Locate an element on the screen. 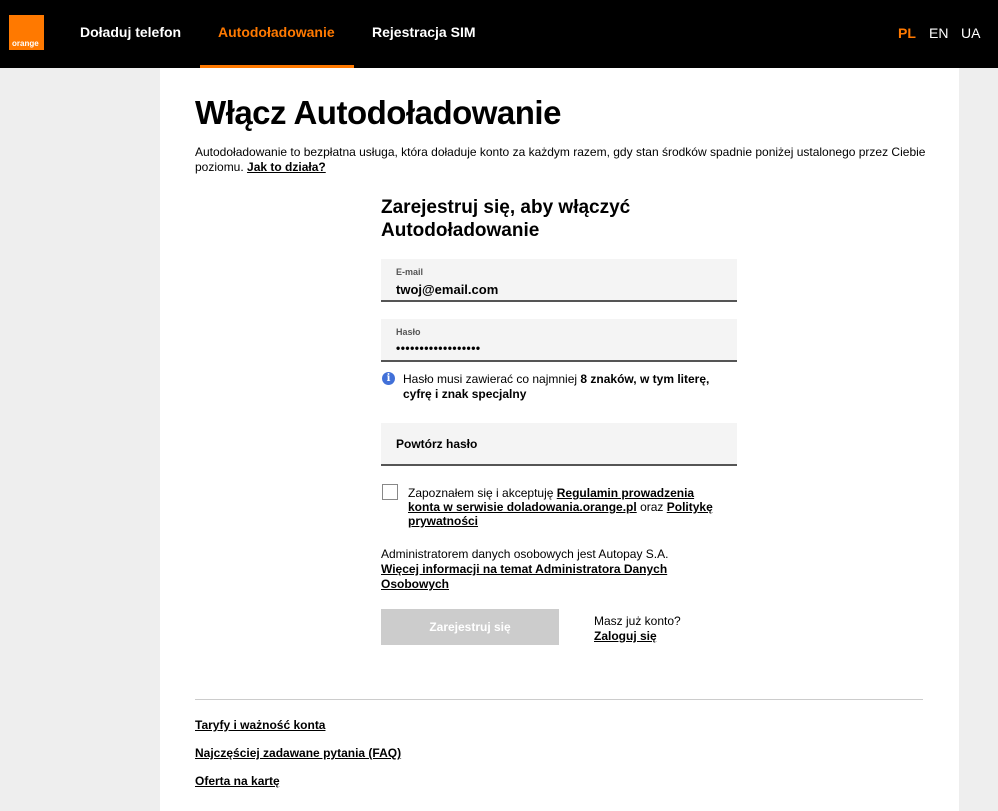 The width and height of the screenshot is (998, 811). terms-checkbox is located at coordinates (390, 492).